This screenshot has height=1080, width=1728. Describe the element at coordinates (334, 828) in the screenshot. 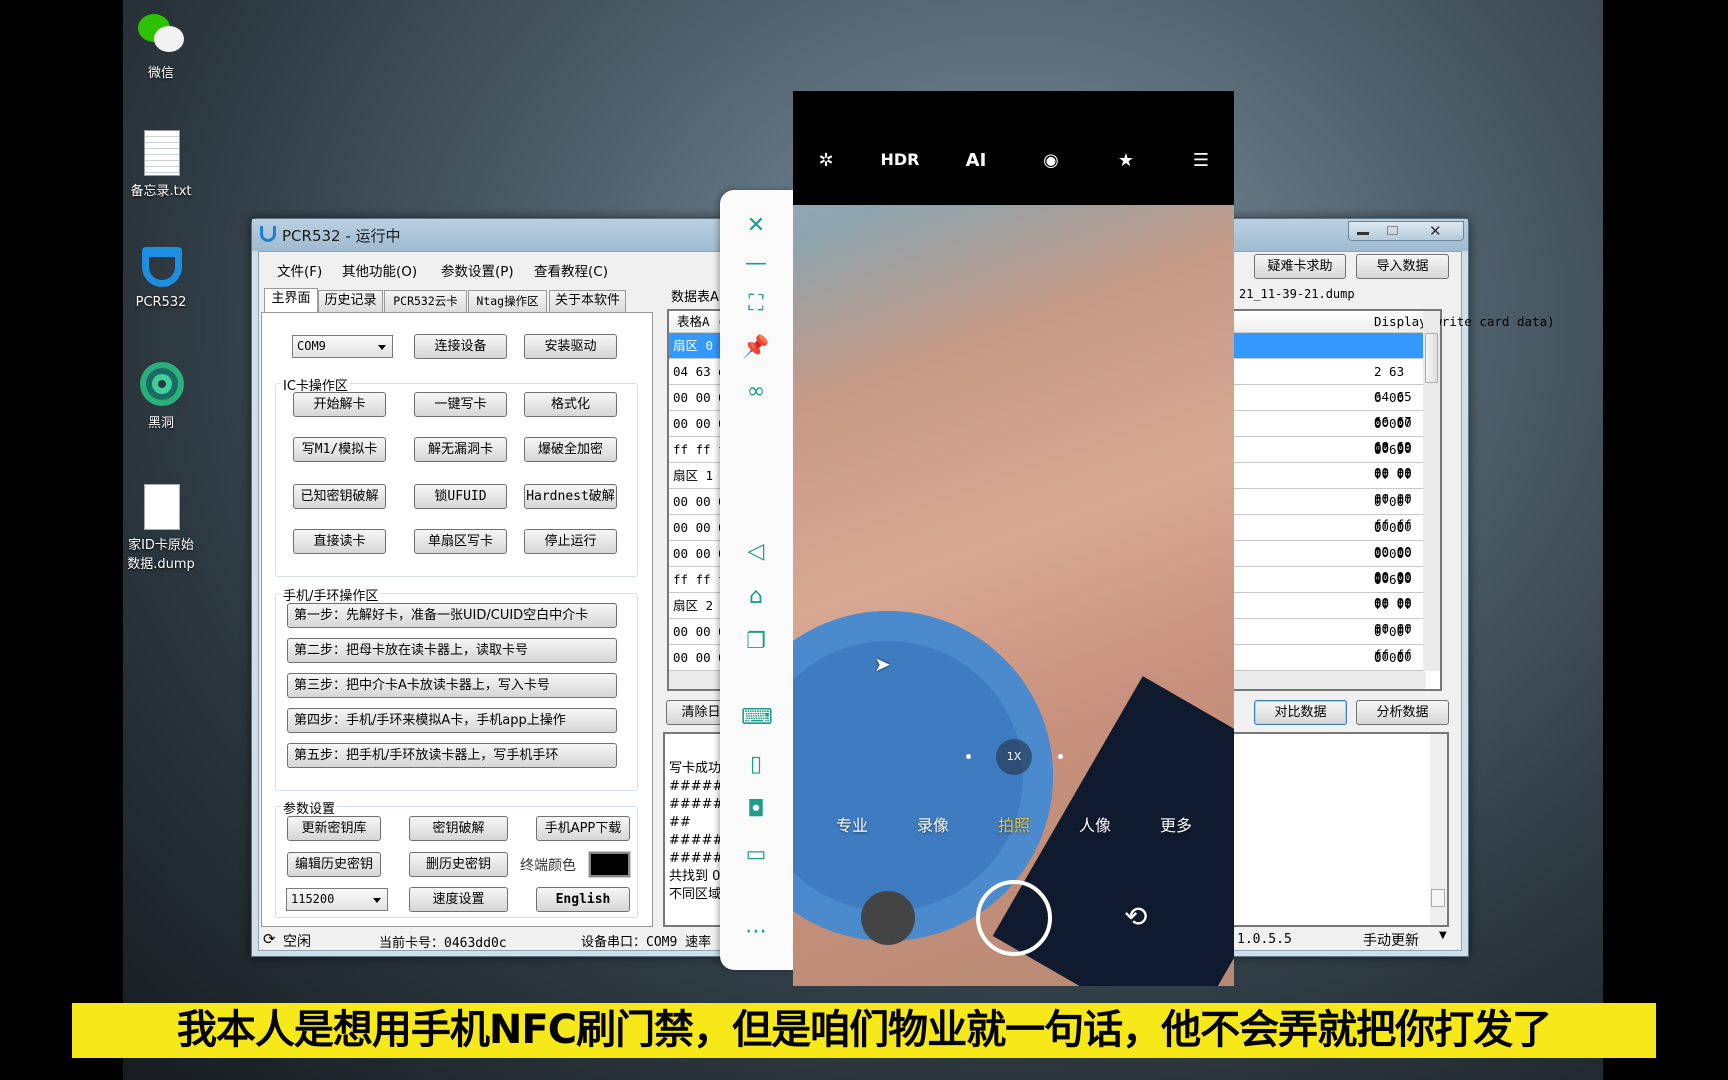

I see `update-keys-button: 更新密钥库` at that location.